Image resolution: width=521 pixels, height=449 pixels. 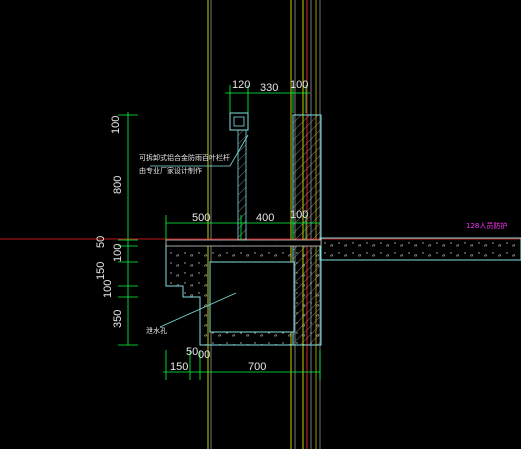 What do you see at coordinates (204, 355) in the screenshot?
I see `dim-bottom-00: 00` at bounding box center [204, 355].